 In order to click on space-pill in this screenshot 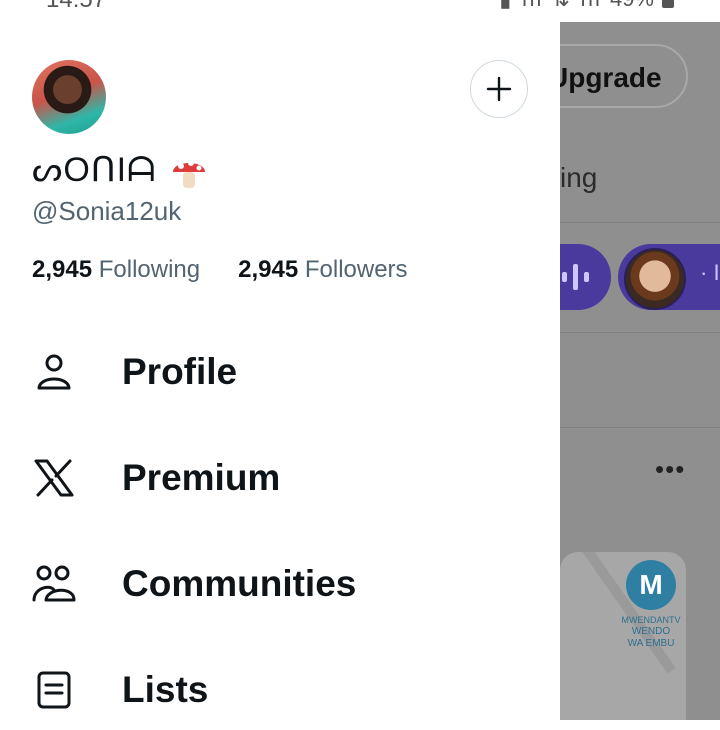, I will do `click(585, 277)`.